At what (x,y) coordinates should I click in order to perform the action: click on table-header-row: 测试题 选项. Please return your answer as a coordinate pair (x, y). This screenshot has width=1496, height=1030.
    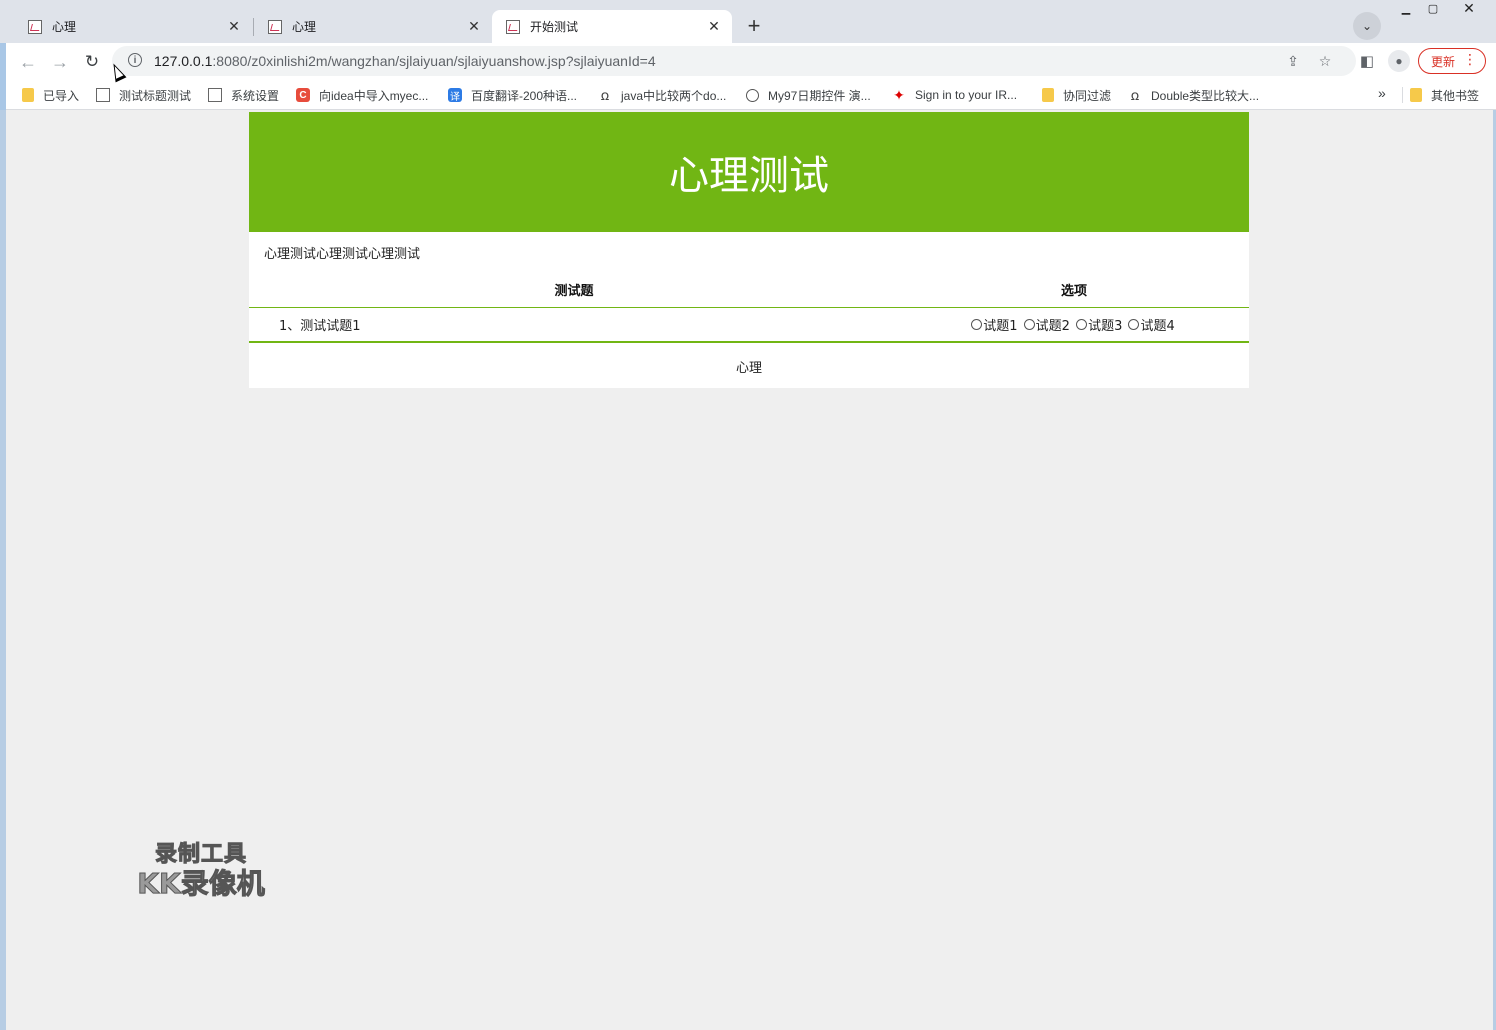
    Looking at the image, I should click on (749, 290).